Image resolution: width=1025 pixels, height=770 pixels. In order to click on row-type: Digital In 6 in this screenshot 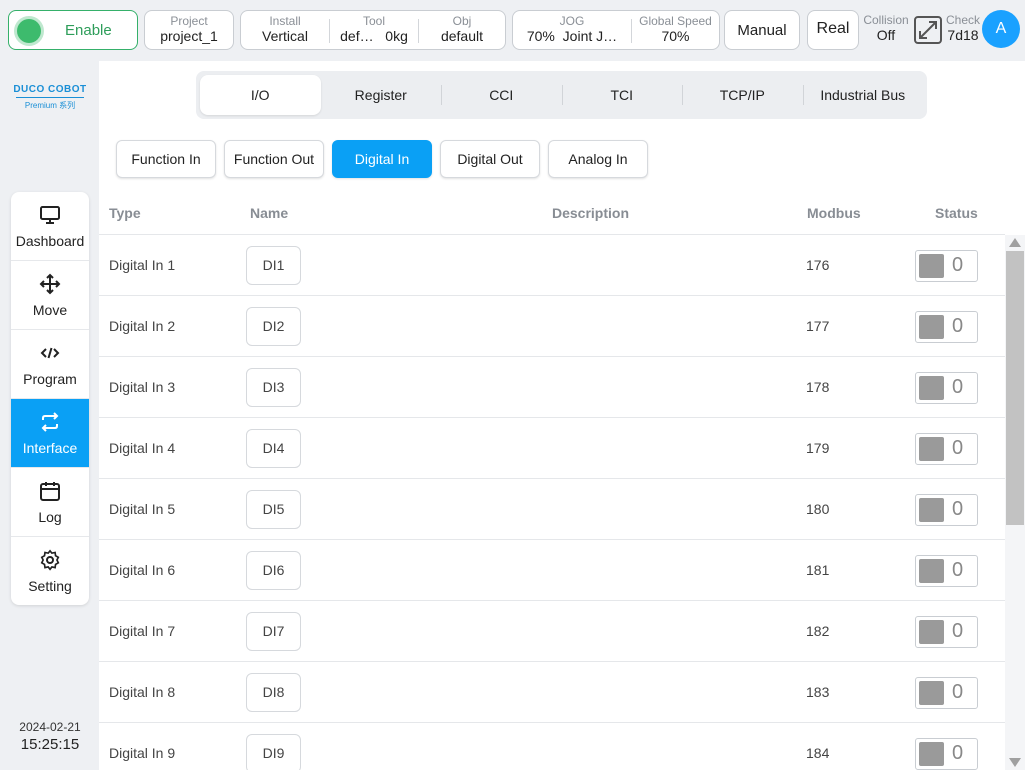, I will do `click(142, 570)`.